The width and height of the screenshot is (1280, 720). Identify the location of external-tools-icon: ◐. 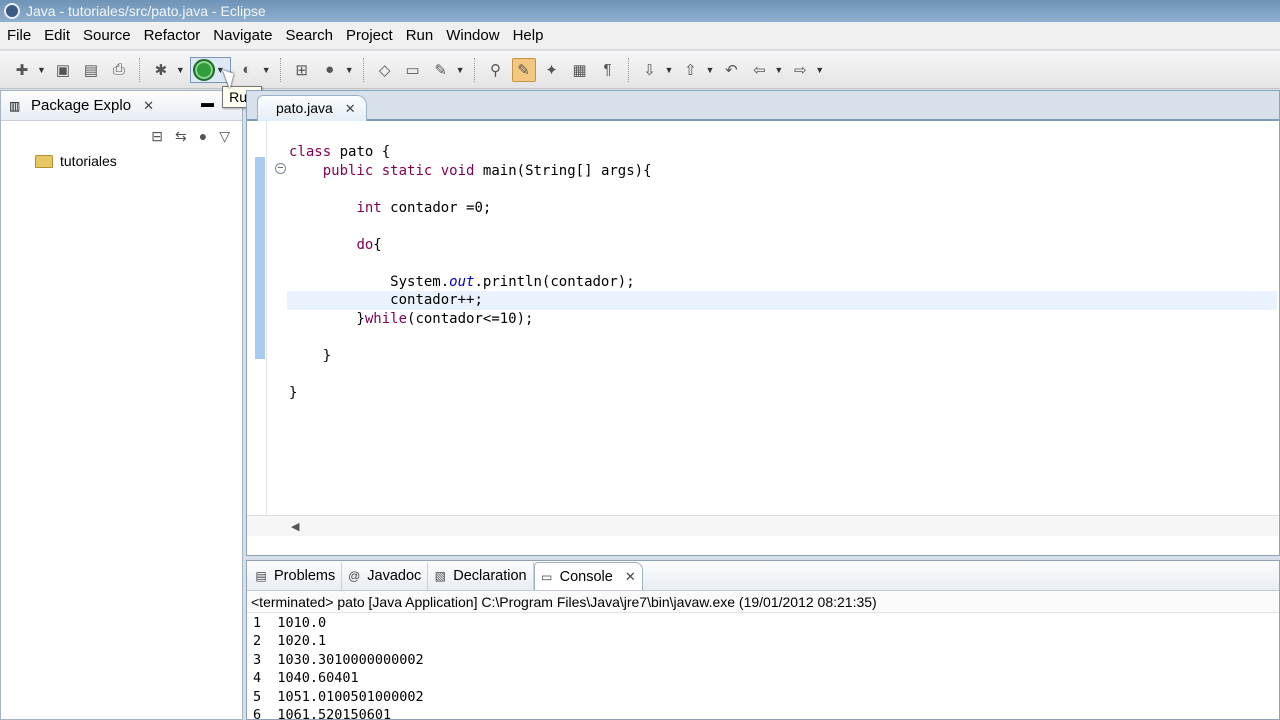
(247, 70).